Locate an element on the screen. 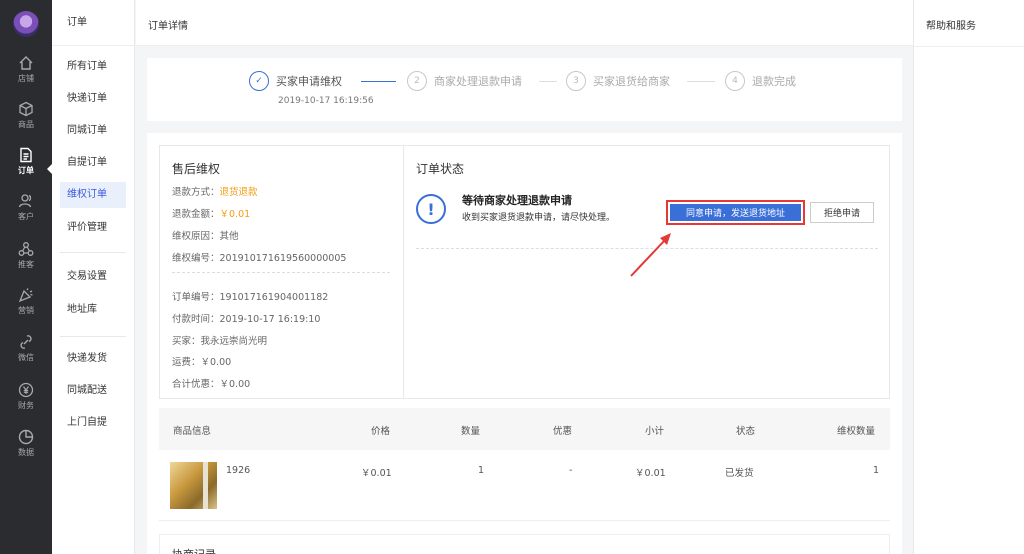 This screenshot has width=1024, height=554. rail-item-label: 微信 is located at coordinates (26, 357).